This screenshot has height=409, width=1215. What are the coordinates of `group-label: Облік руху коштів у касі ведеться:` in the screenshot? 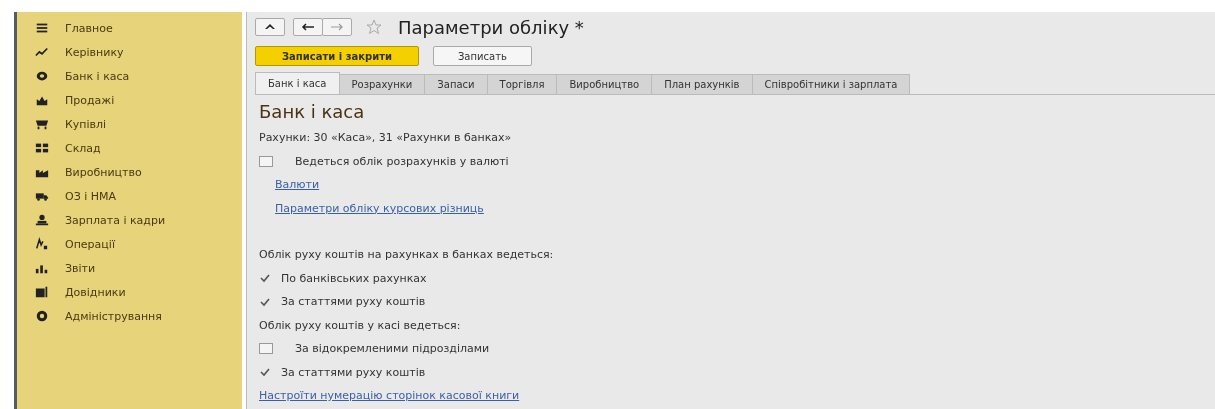 It's located at (360, 325).